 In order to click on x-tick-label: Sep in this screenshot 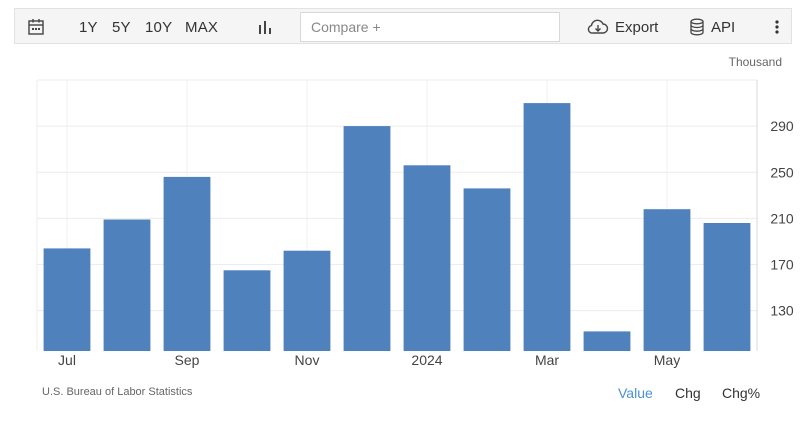, I will do `click(187, 360)`.